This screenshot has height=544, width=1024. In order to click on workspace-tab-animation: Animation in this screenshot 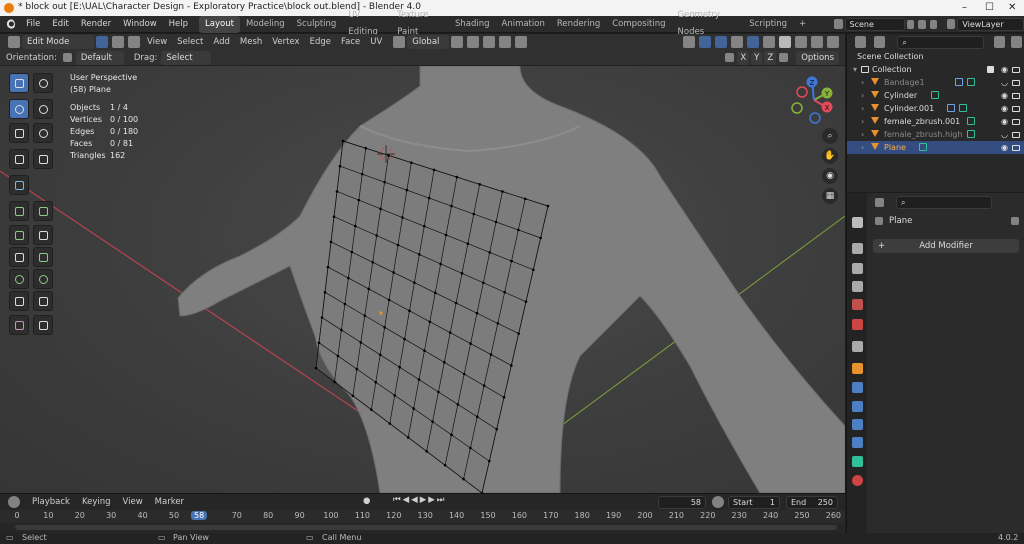, I will do `click(523, 24)`.